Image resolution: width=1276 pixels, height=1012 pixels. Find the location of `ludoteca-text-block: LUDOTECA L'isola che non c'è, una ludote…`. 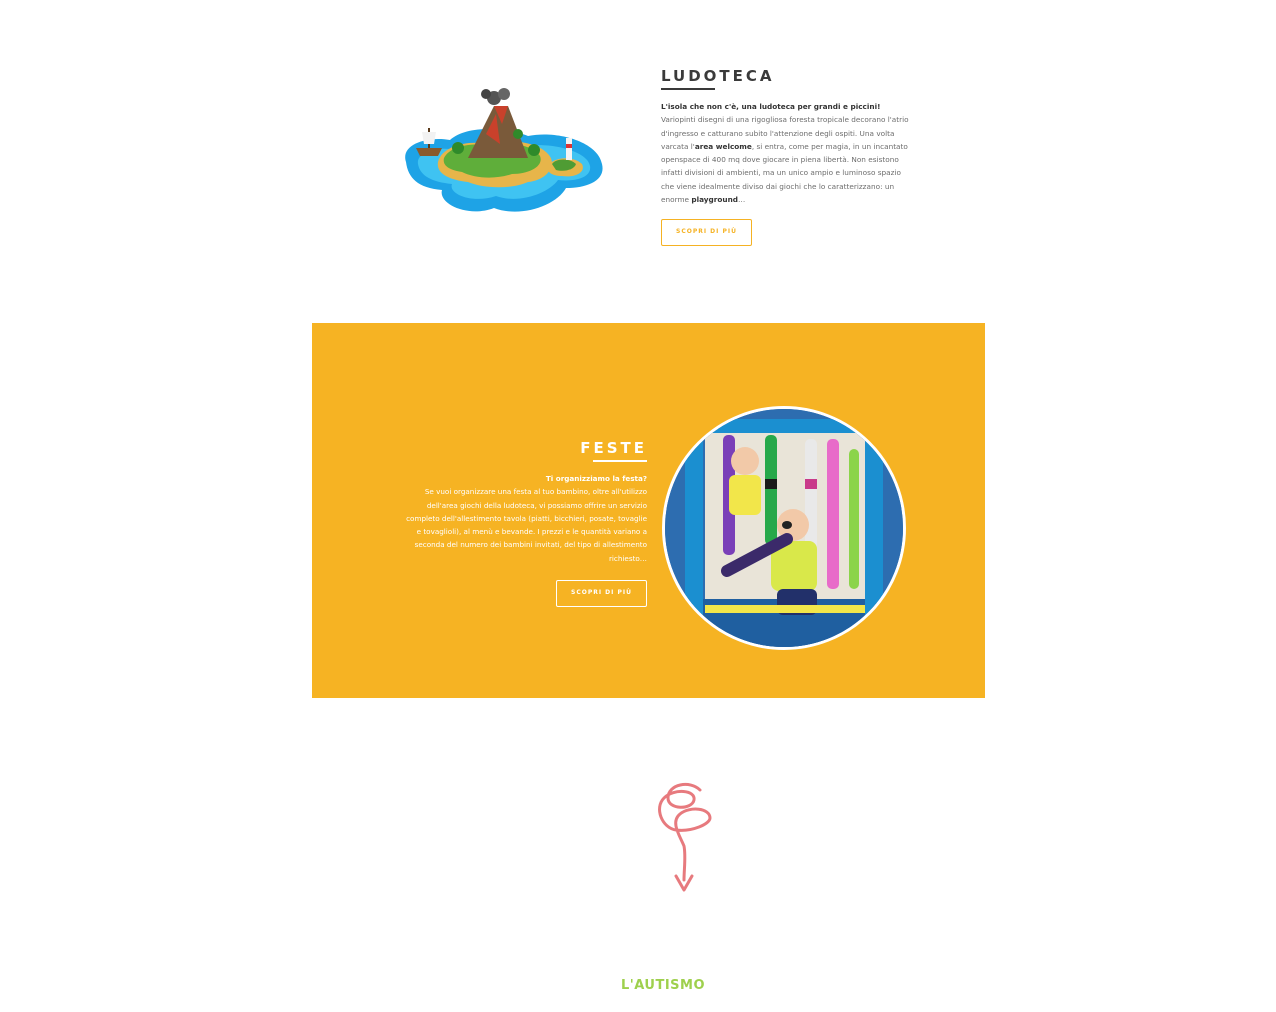

ludoteca-text-block: LUDOTECA L'isola che non c'è, una ludote… is located at coordinates (786, 156).